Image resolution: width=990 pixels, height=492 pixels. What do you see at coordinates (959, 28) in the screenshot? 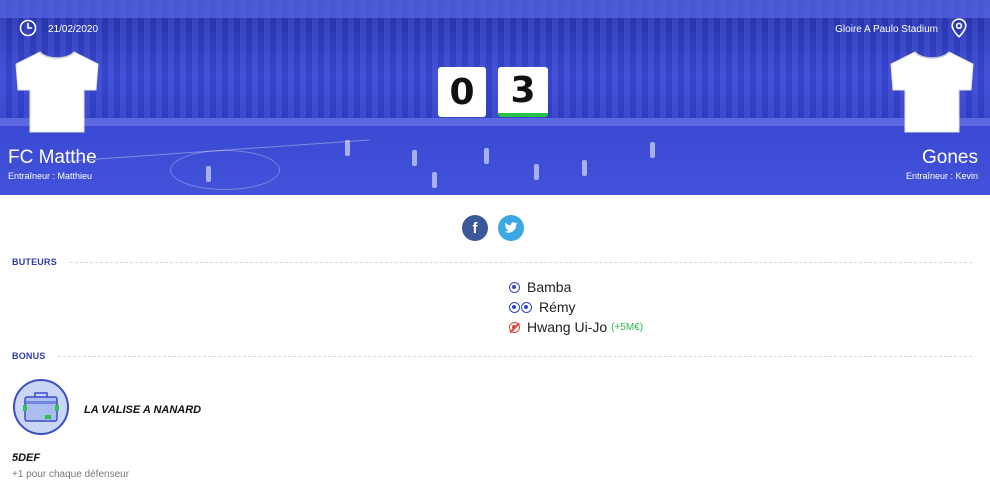
I see `location-pin-icon` at bounding box center [959, 28].